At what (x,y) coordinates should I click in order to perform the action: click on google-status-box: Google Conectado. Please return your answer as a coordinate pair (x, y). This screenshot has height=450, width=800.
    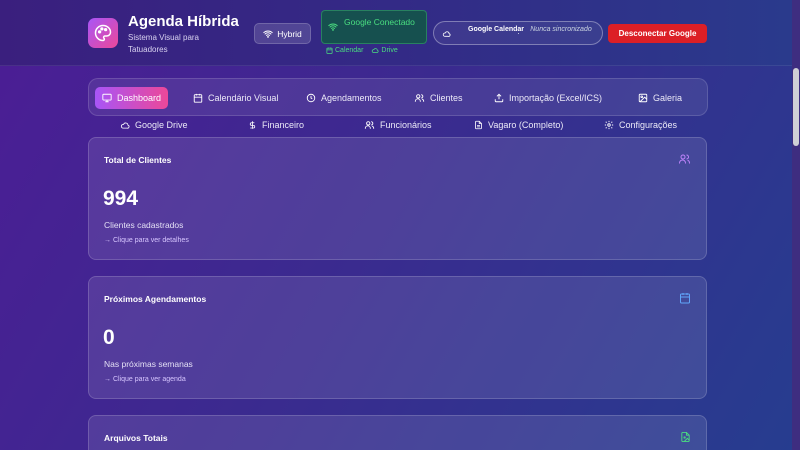
    Looking at the image, I should click on (374, 27).